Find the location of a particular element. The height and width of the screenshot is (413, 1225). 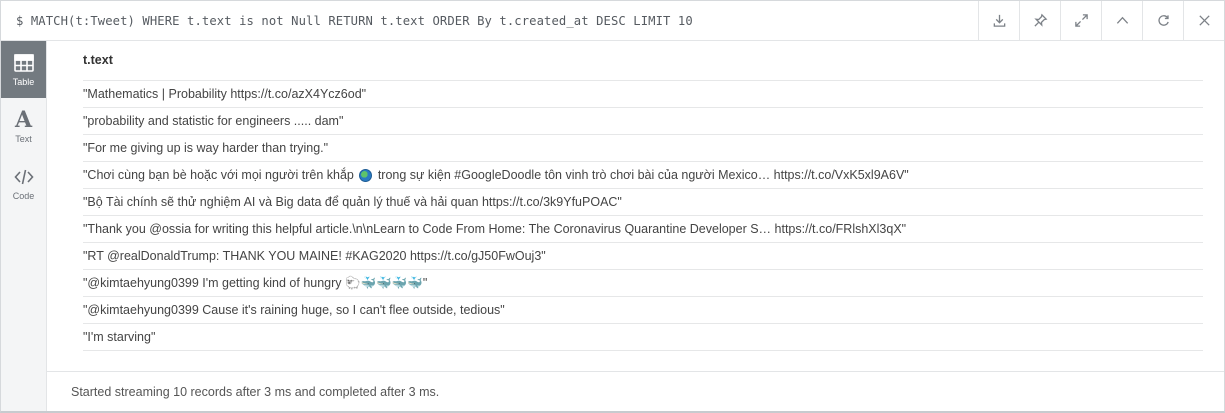

table-icon is located at coordinates (23, 63).